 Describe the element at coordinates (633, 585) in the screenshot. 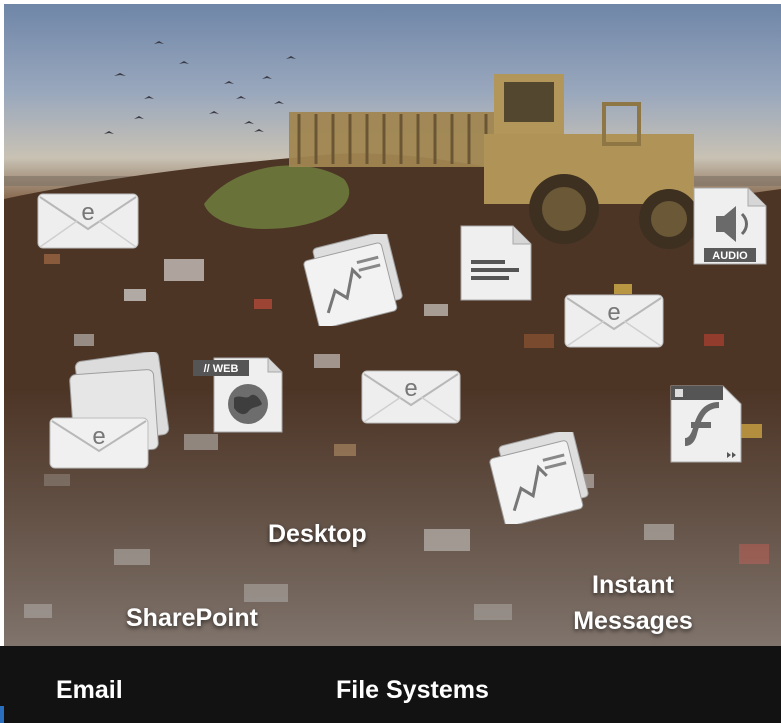

I see `label-instant-messages-line1: Instant` at that location.